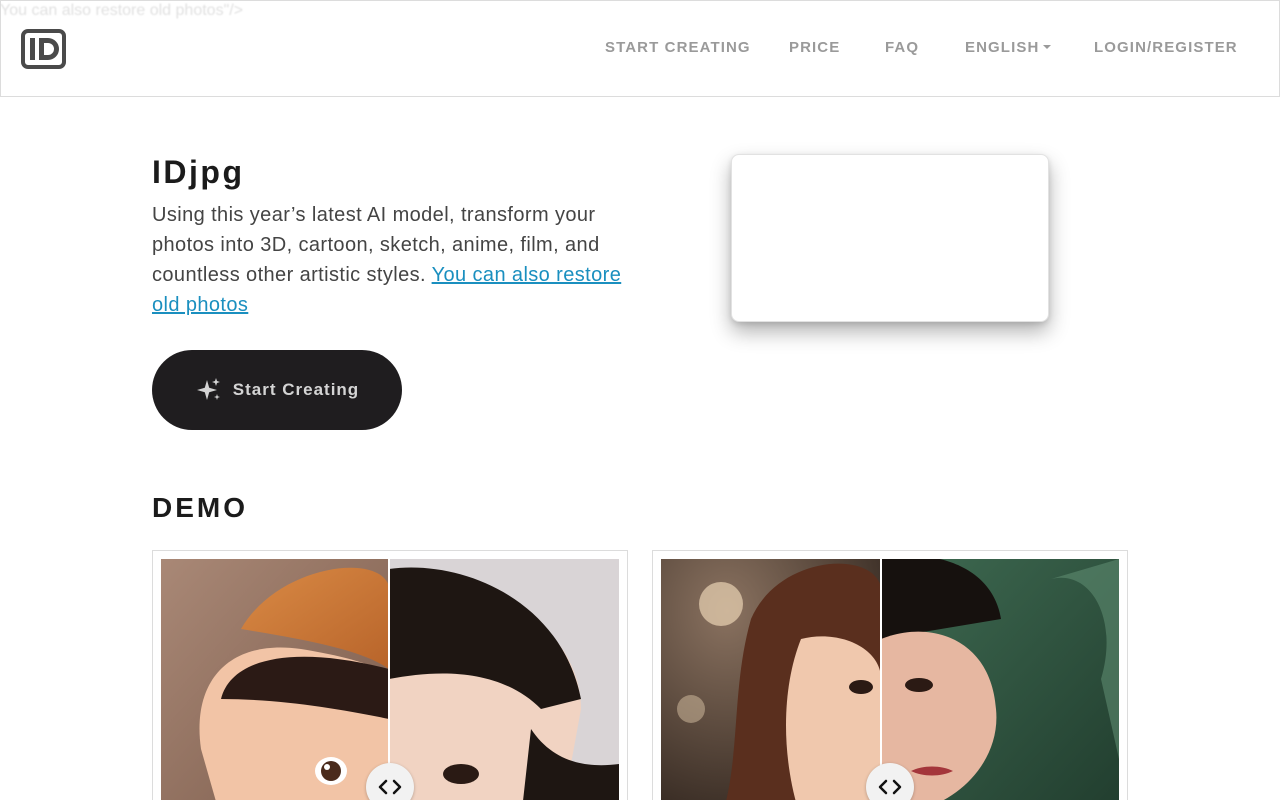  What do you see at coordinates (1166, 47) in the screenshot?
I see `nav-login-register: LOGIN/REGISTER` at bounding box center [1166, 47].